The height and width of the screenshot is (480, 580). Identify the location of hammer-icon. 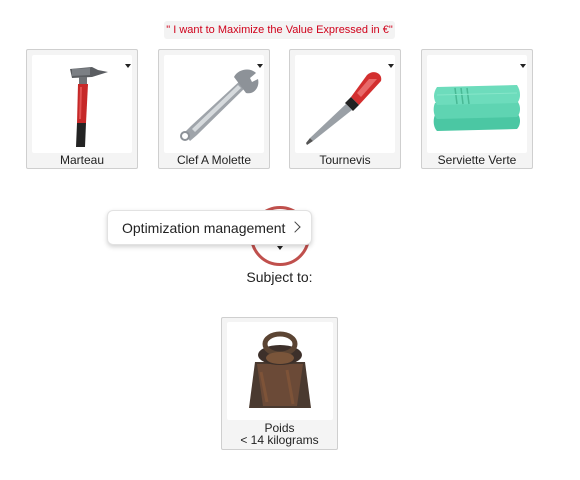
(82, 104).